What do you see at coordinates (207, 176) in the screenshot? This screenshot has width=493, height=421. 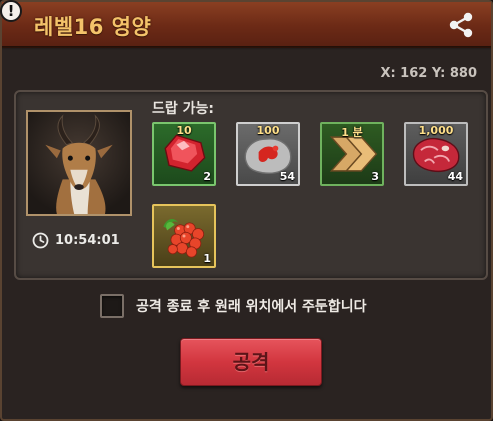 I see `item-quantity: 2` at bounding box center [207, 176].